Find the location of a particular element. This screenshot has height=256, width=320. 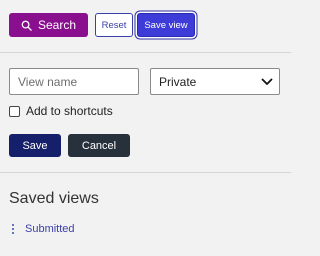

toolbar: Search Reset Save view is located at coordinates (102, 25).